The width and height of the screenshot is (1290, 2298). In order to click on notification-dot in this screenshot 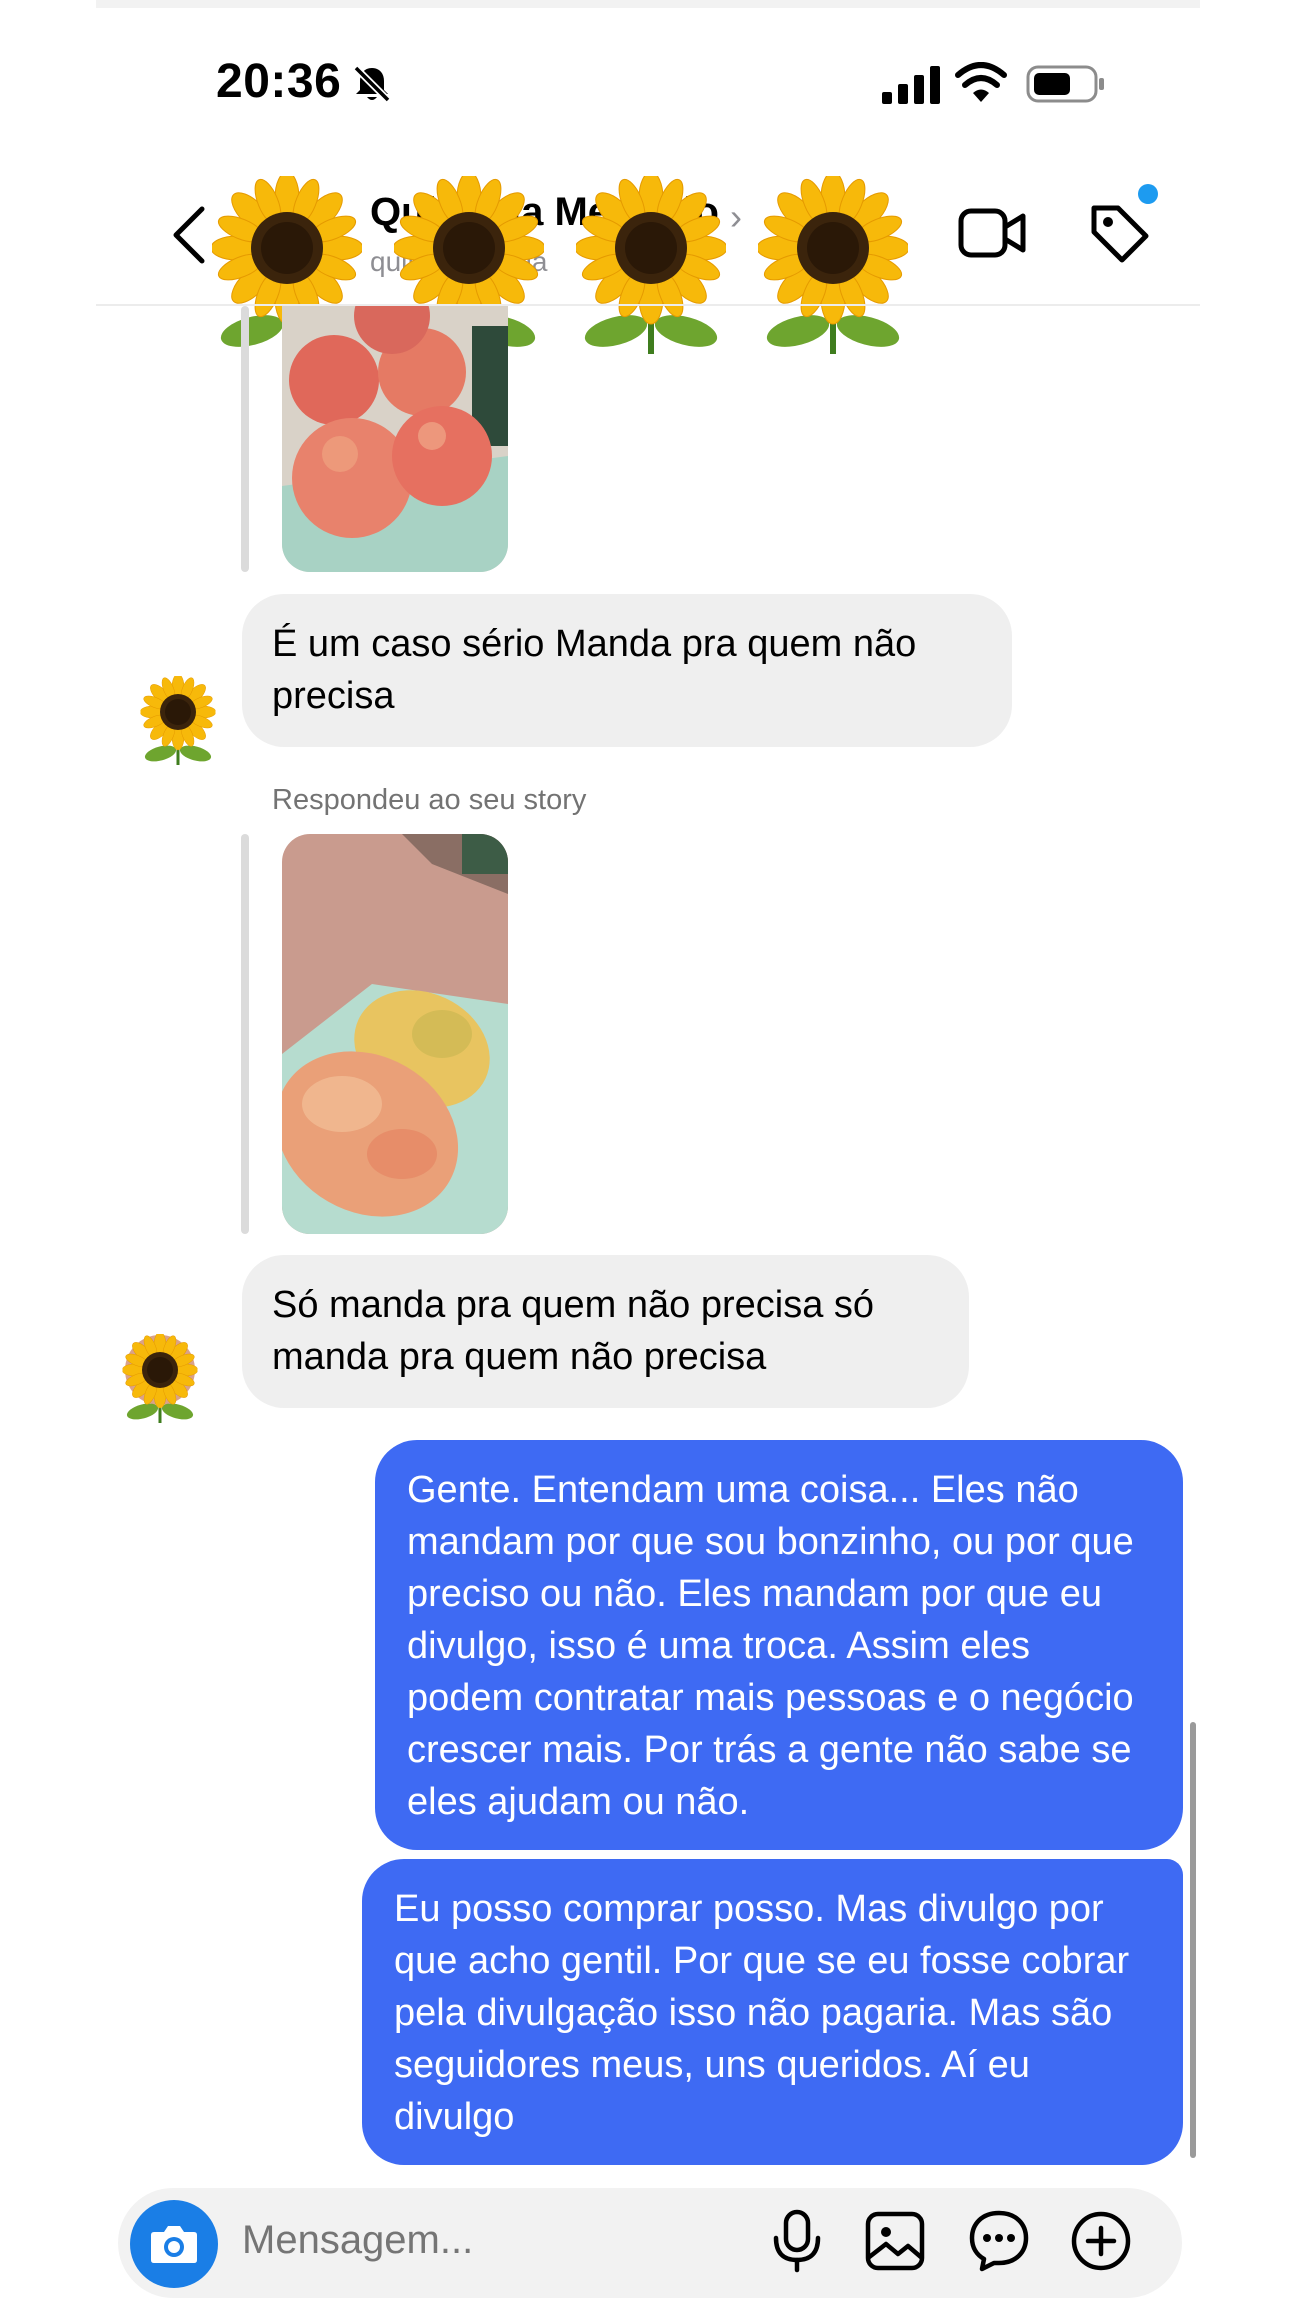, I will do `click(1148, 194)`.